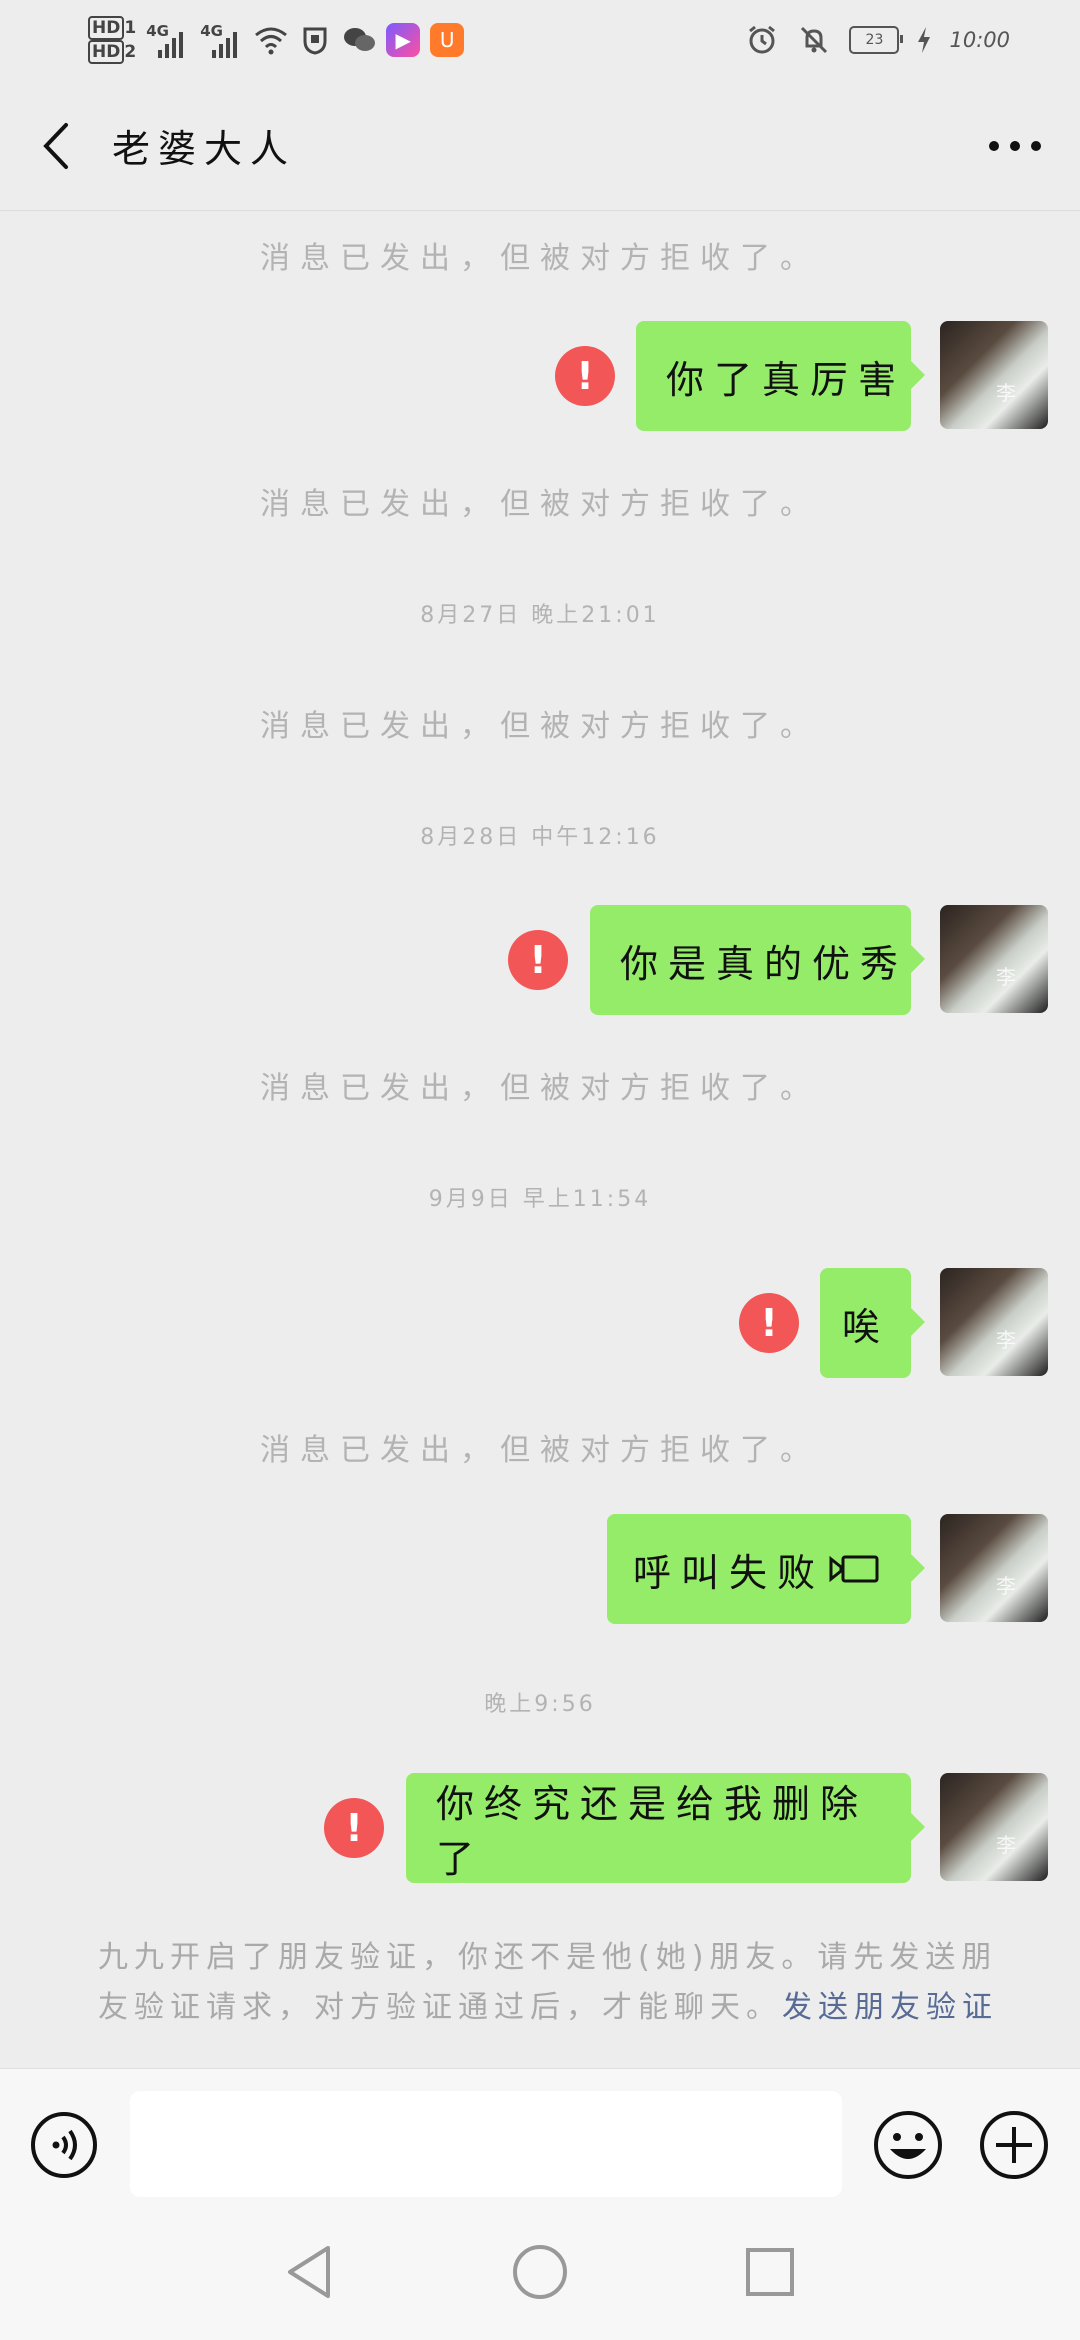 The width and height of the screenshot is (1080, 2340). I want to click on plus-icon, so click(1014, 2145).